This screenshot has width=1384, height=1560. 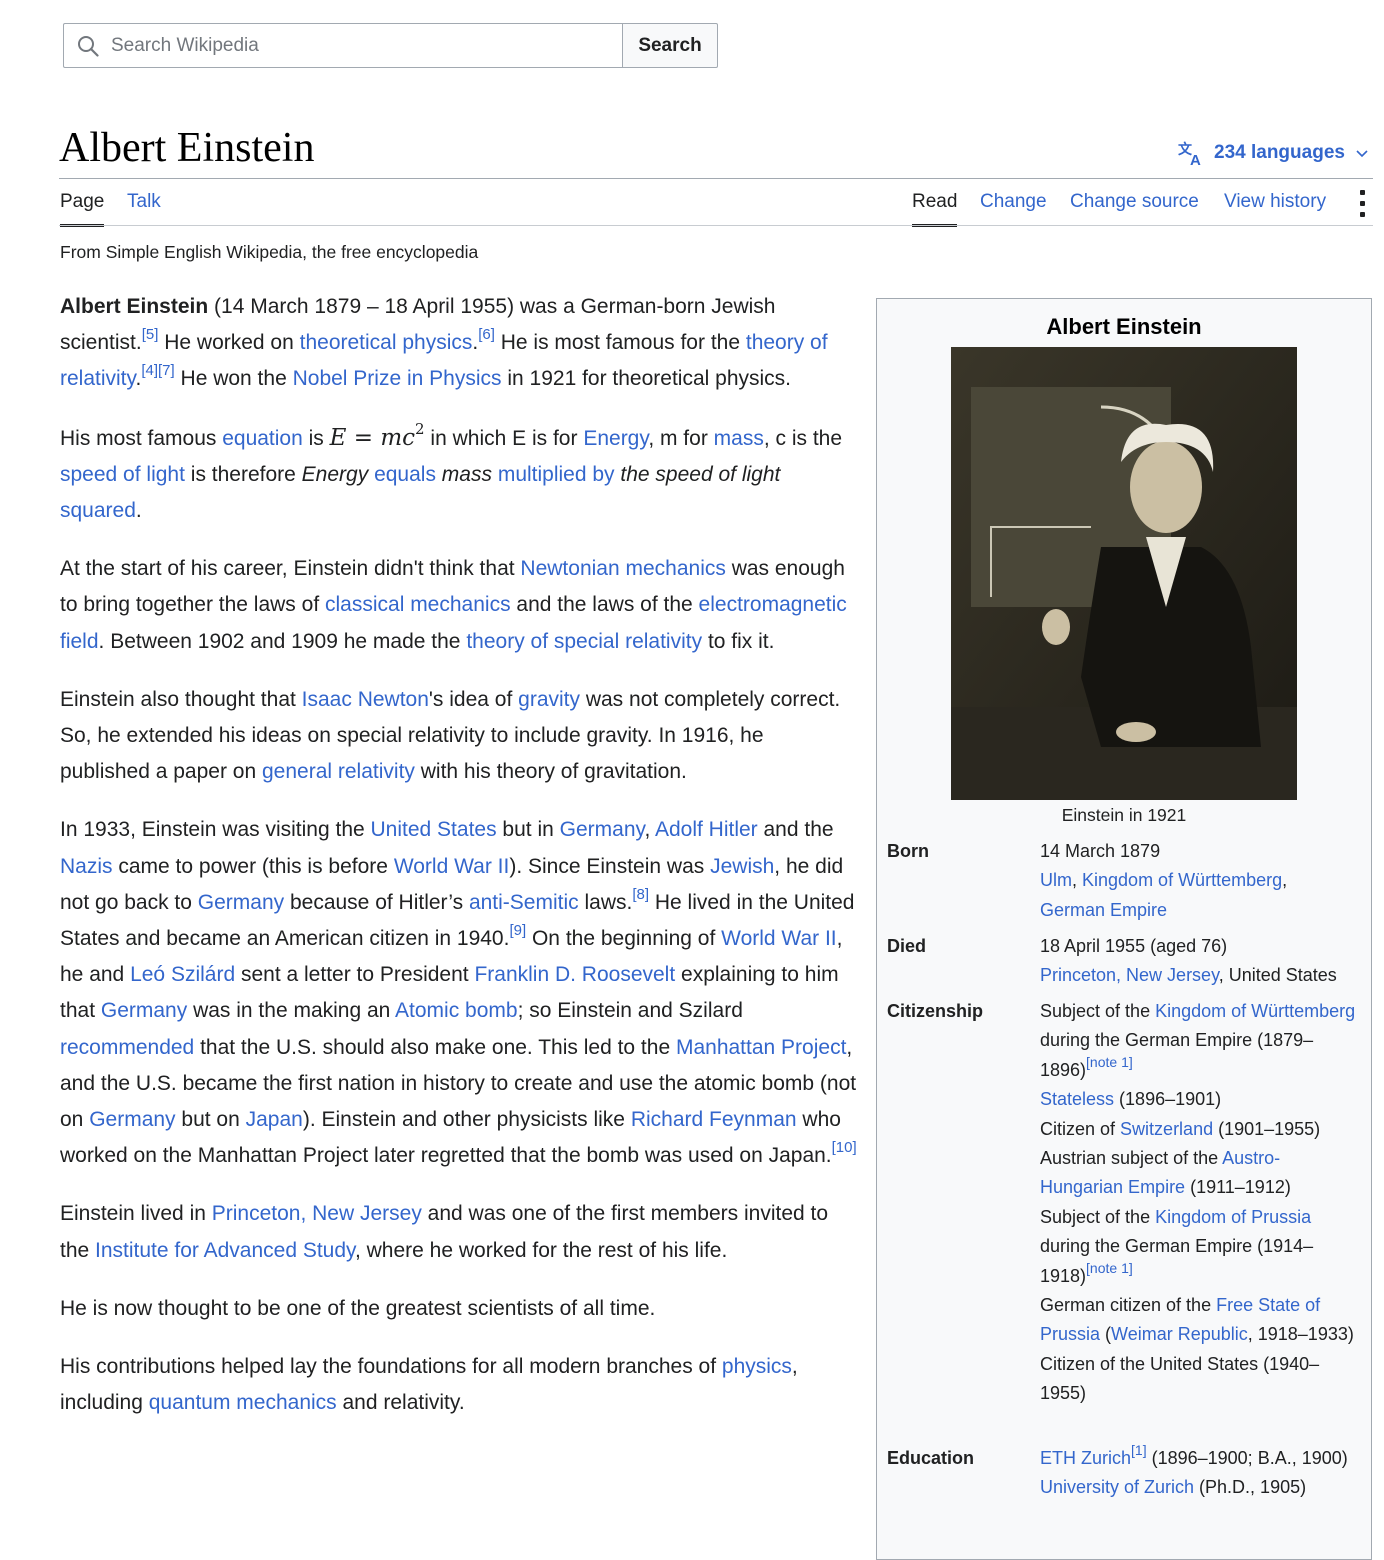 I want to click on link-nazis: Nazis, so click(x=86, y=866).